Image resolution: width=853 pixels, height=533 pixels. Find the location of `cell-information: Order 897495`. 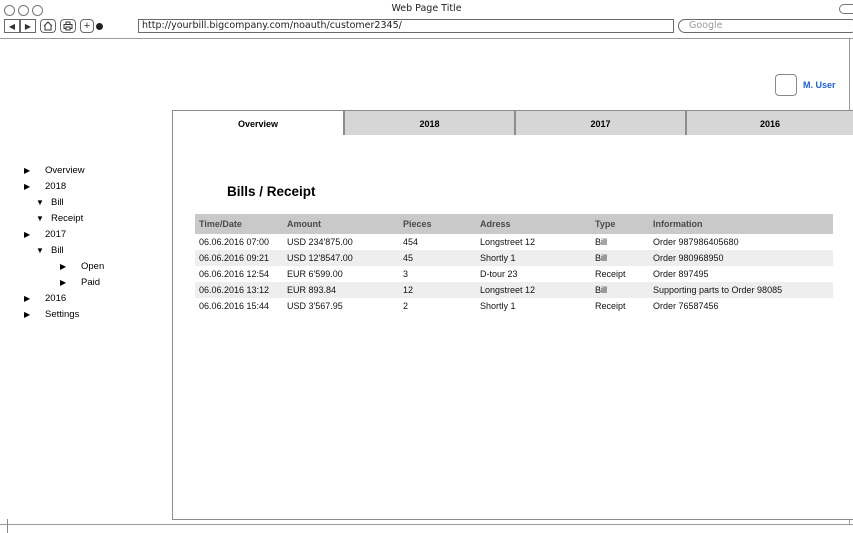

cell-information: Order 897495 is located at coordinates (681, 274).